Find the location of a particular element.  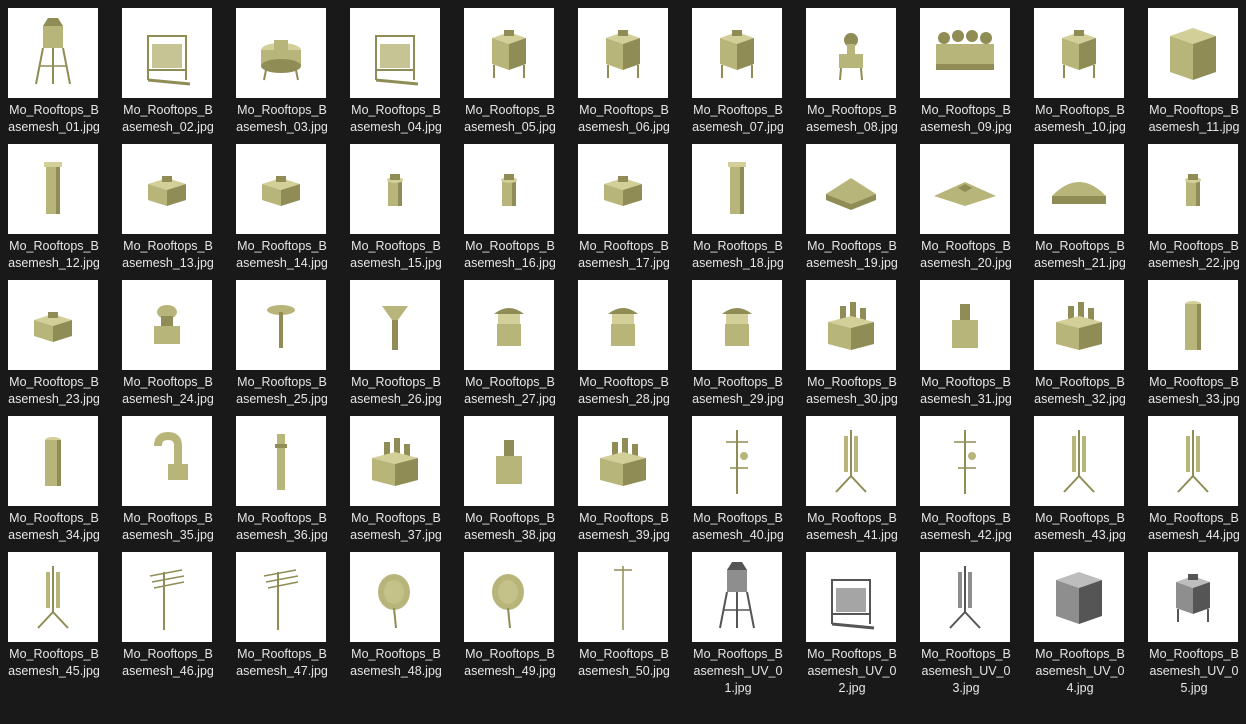

box-unit-legs-icon is located at coordinates (623, 53).